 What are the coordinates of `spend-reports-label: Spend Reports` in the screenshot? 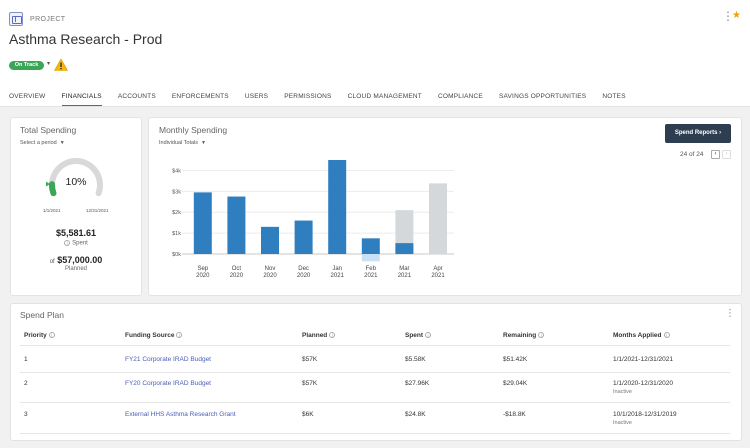 It's located at (696, 133).